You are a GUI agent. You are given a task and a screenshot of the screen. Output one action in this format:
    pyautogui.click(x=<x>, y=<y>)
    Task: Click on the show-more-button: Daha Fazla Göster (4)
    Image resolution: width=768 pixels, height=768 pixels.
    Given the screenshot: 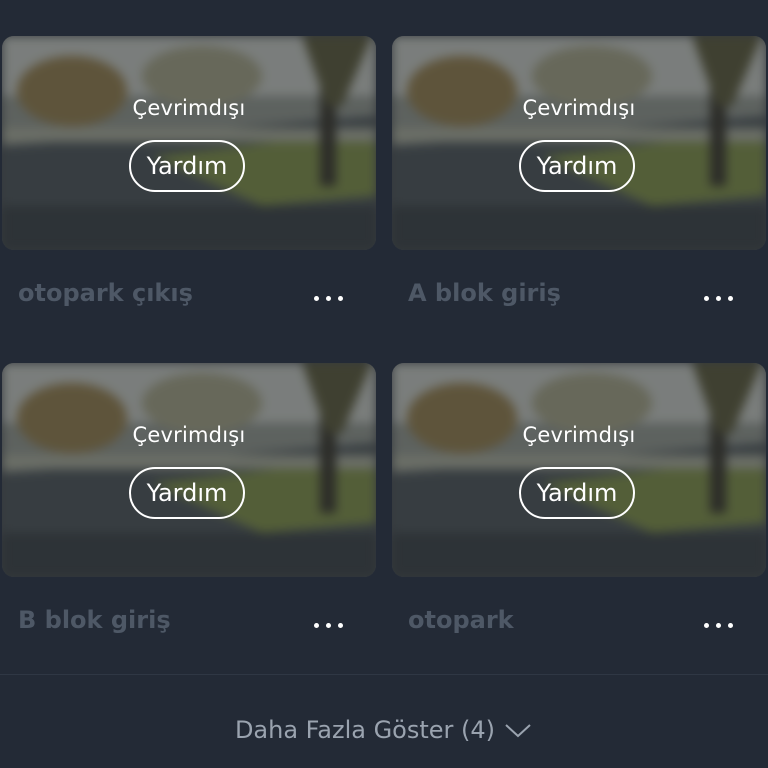 What is the action you would take?
    pyautogui.click(x=384, y=730)
    